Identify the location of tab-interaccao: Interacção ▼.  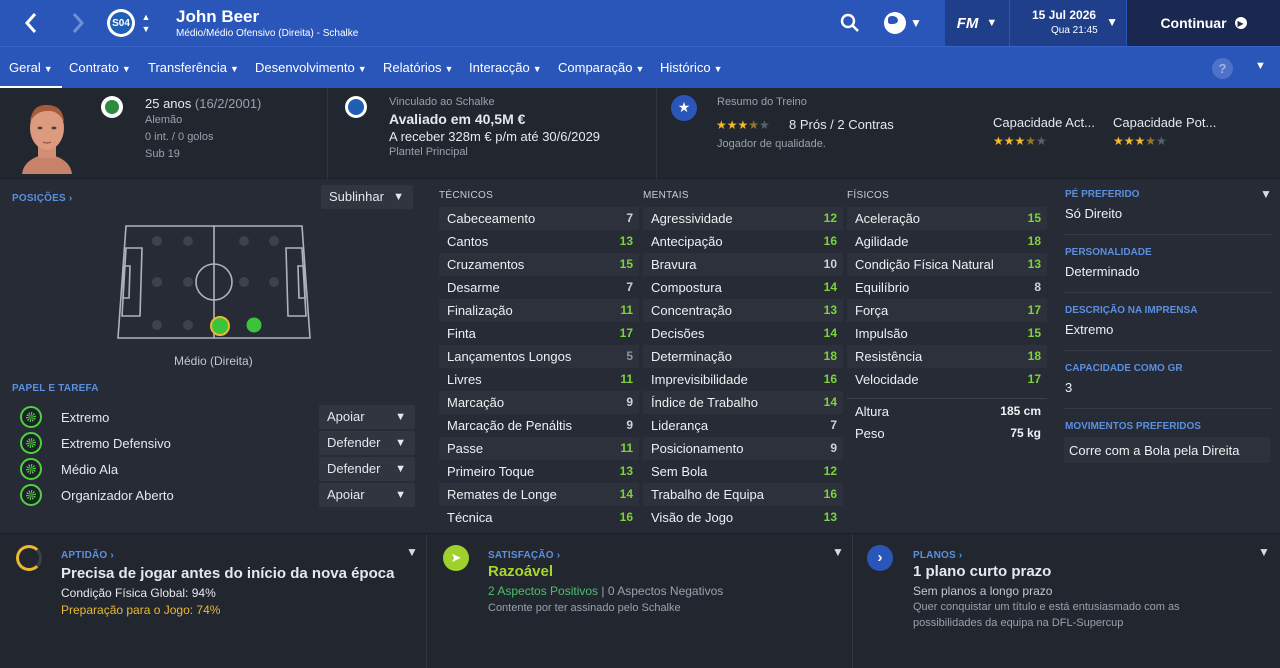
(505, 68).